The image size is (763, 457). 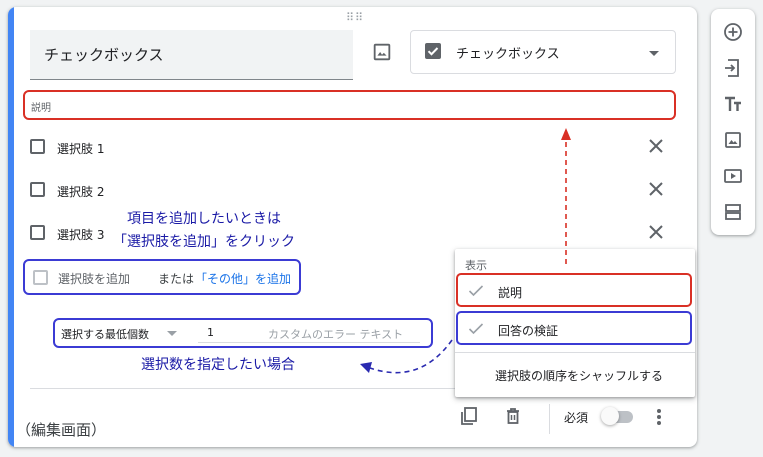 What do you see at coordinates (210, 332) in the screenshot?
I see `validation-count-input: 1` at bounding box center [210, 332].